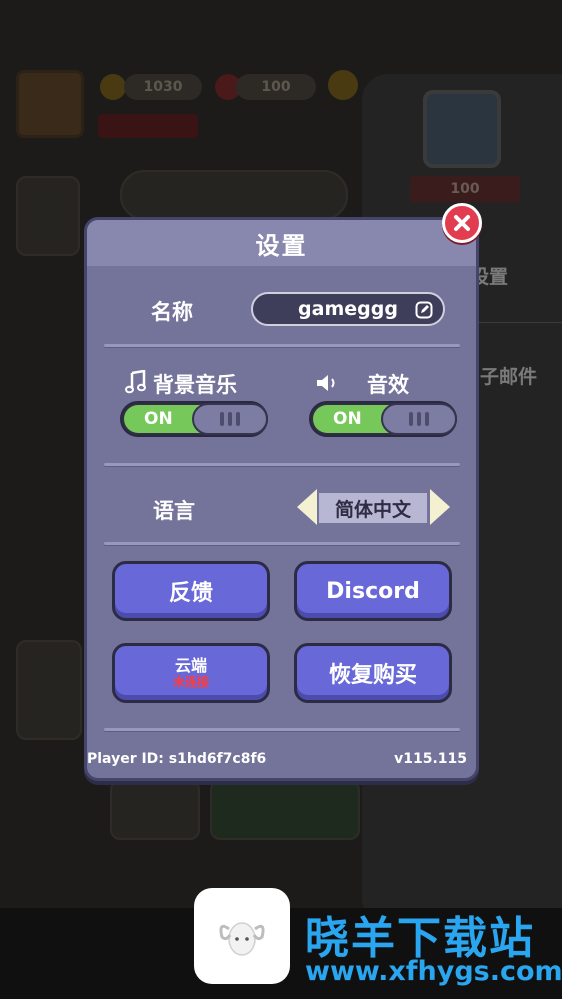  Describe the element at coordinates (281, 245) in the screenshot. I see `modal-title: 设置` at that location.